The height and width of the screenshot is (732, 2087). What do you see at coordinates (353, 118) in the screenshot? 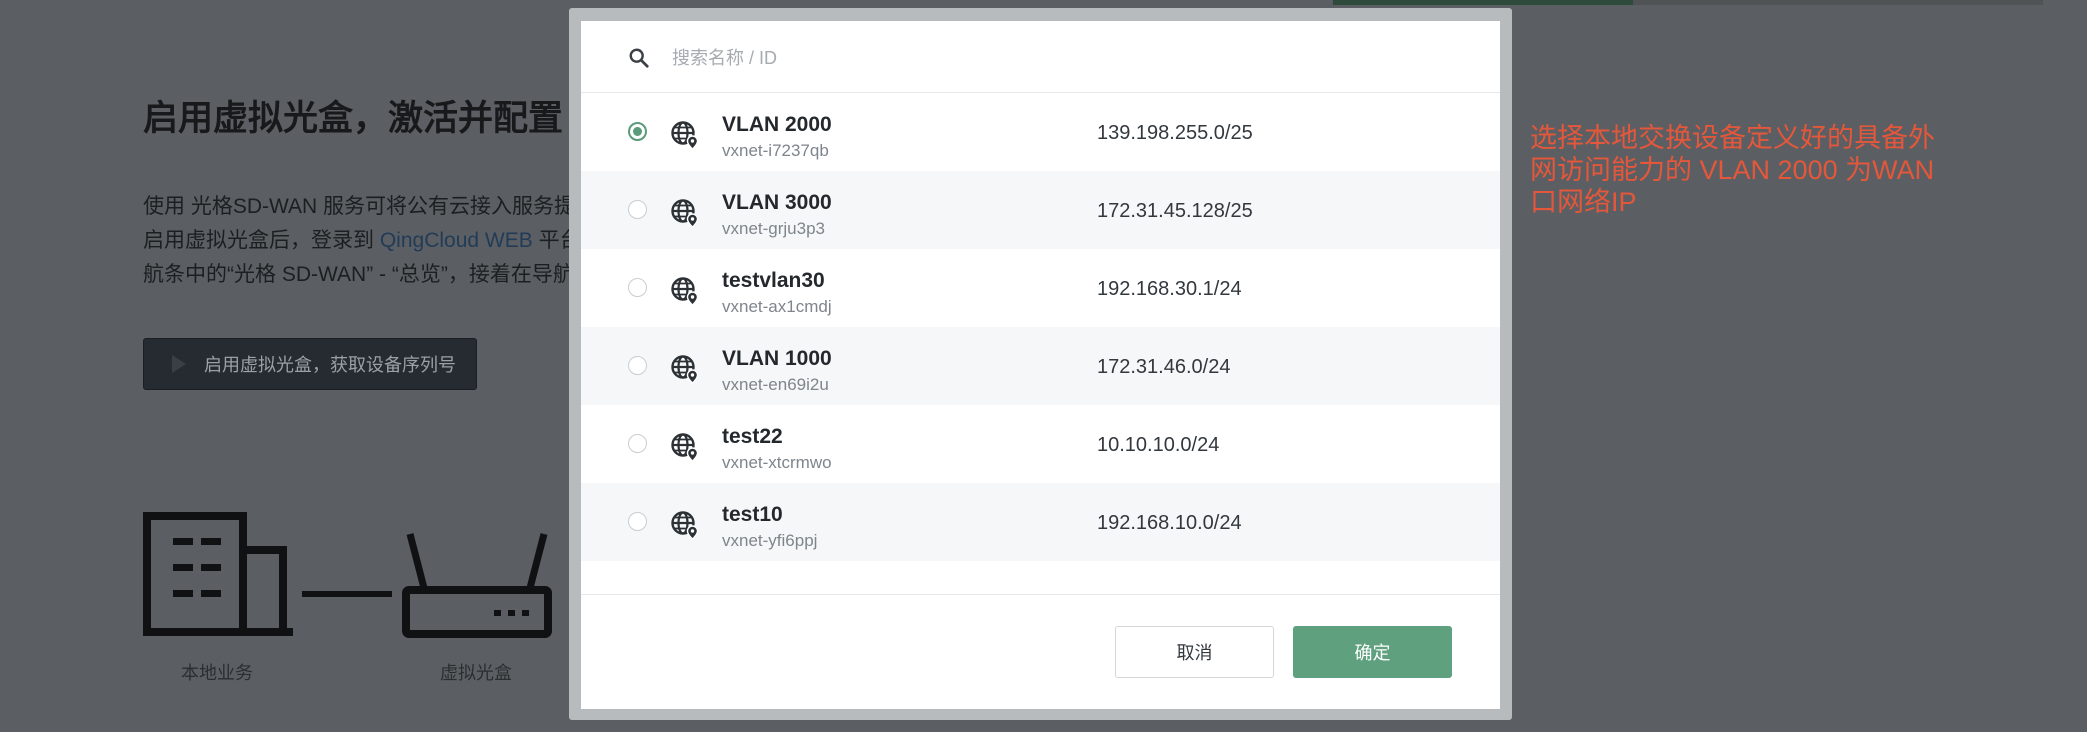
I see `page-title: 启用虚拟光盒，激活并配置` at bounding box center [353, 118].